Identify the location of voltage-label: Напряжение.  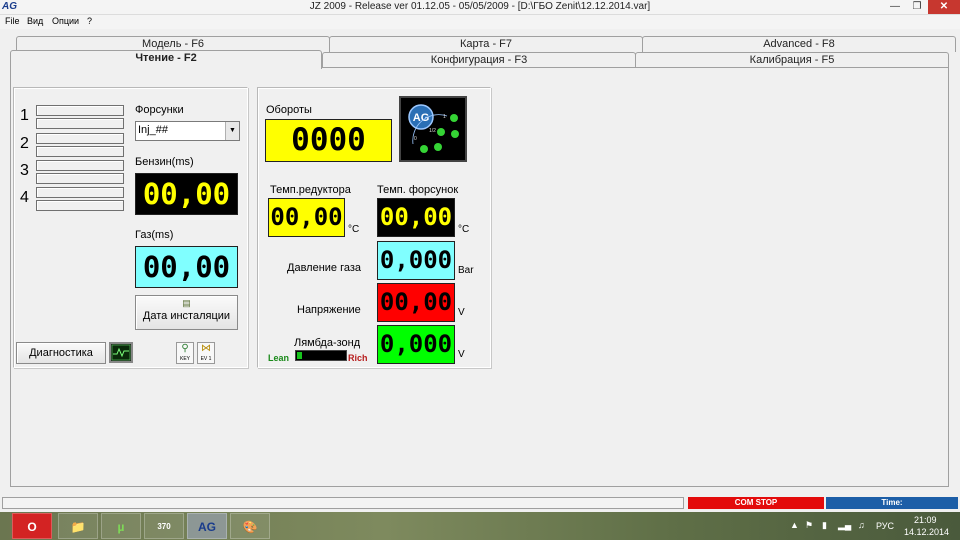
(329, 310).